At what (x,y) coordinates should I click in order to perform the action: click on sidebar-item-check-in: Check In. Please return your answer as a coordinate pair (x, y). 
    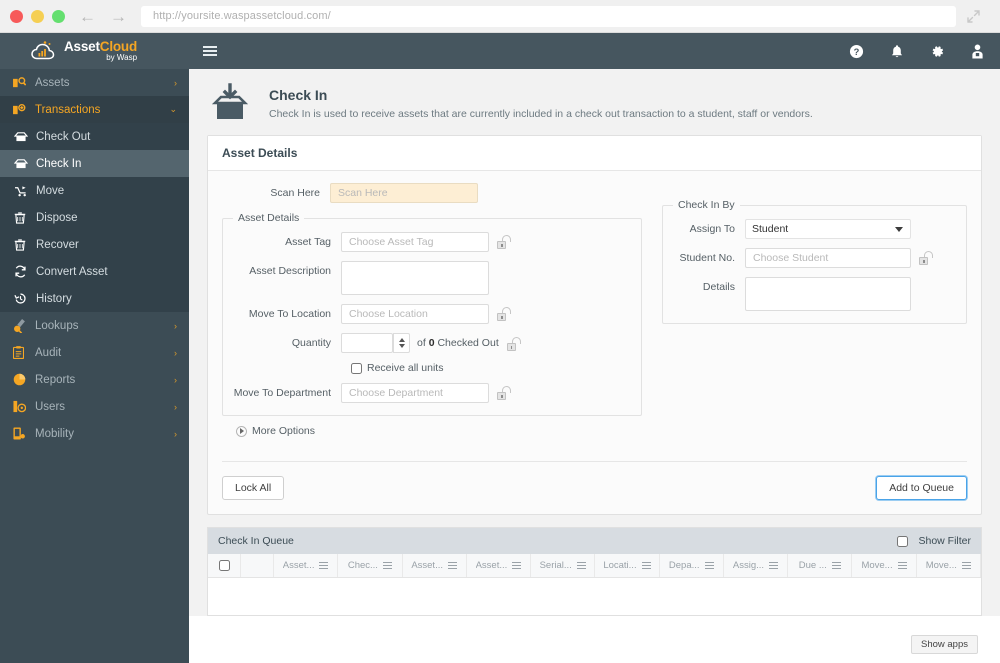
    Looking at the image, I should click on (94, 163).